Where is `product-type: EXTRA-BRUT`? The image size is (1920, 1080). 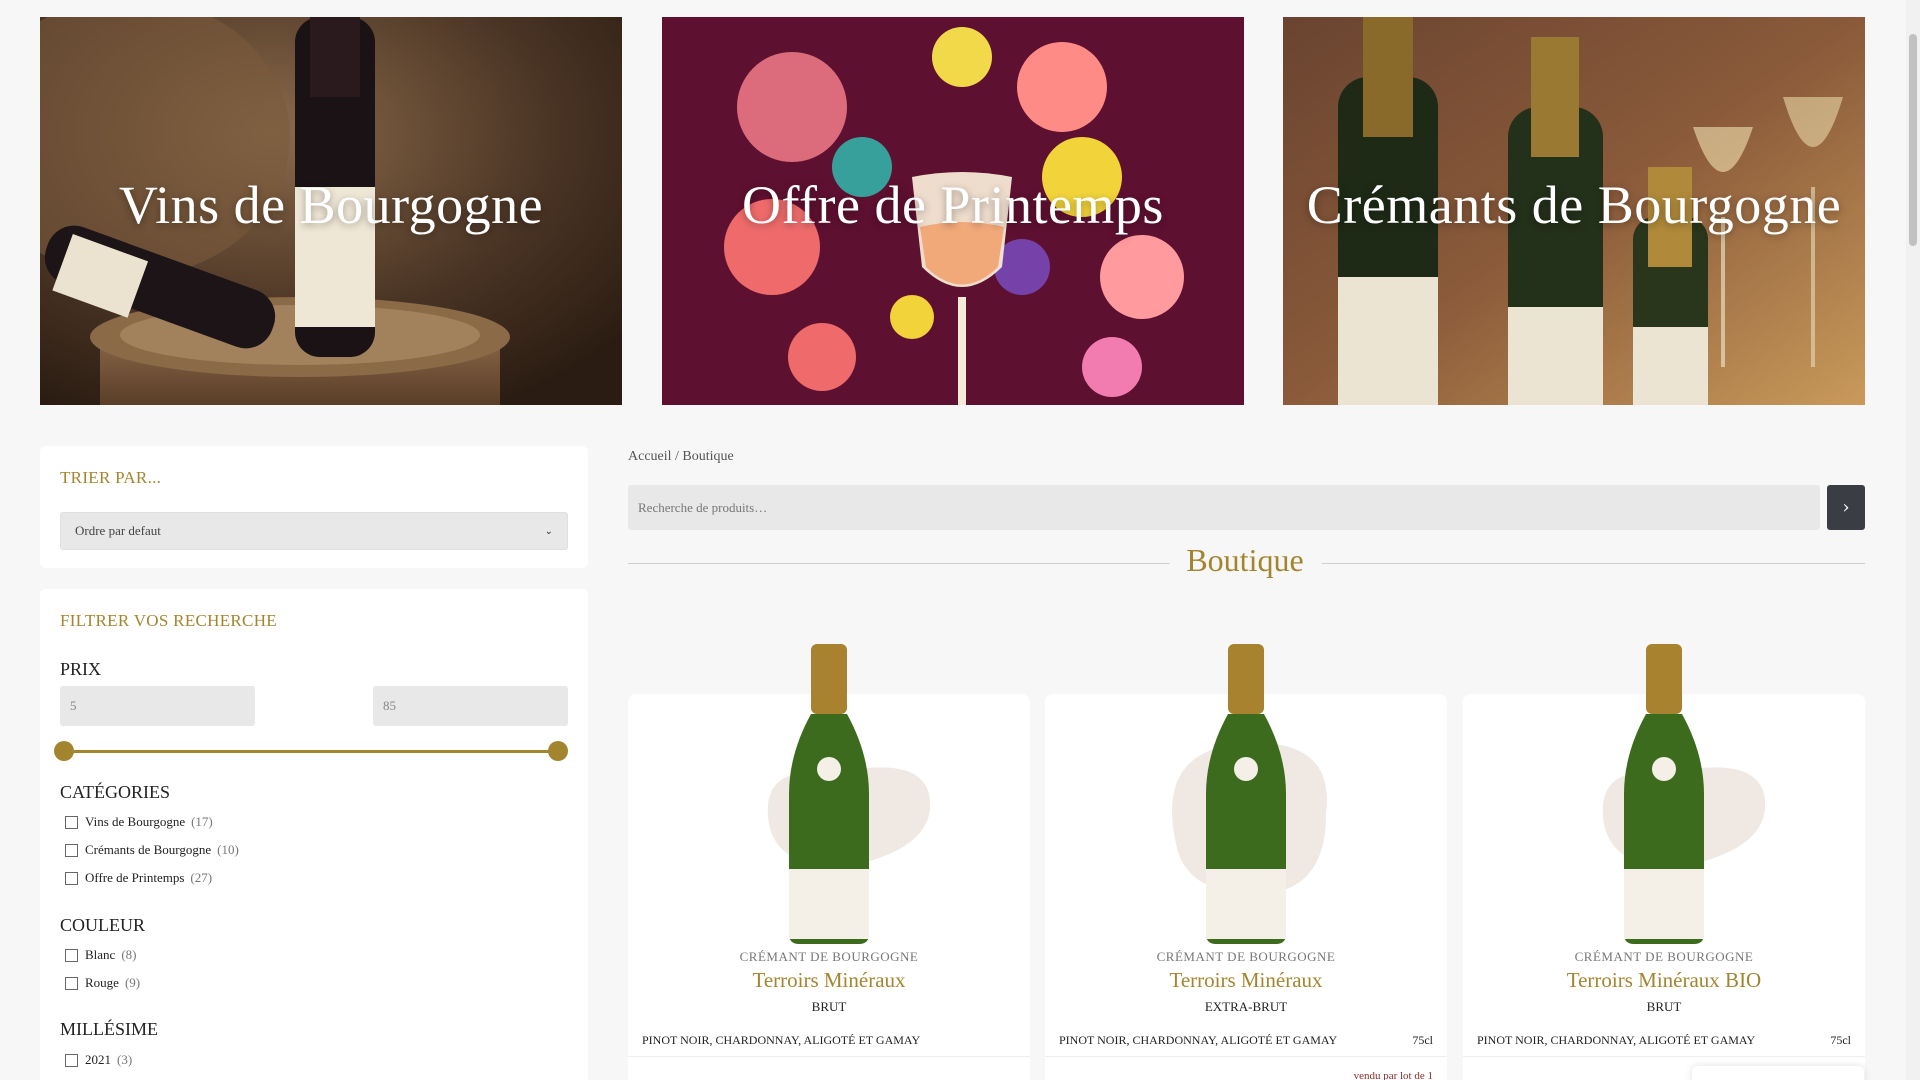 product-type: EXTRA-BRUT is located at coordinates (1246, 1006).